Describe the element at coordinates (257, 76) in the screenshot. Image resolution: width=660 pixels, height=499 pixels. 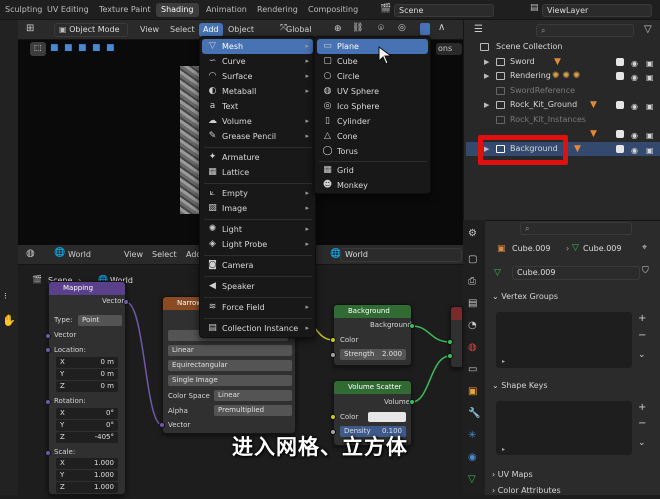
I see `add-menu-item-surface: ◠ Surface ▸` at that location.